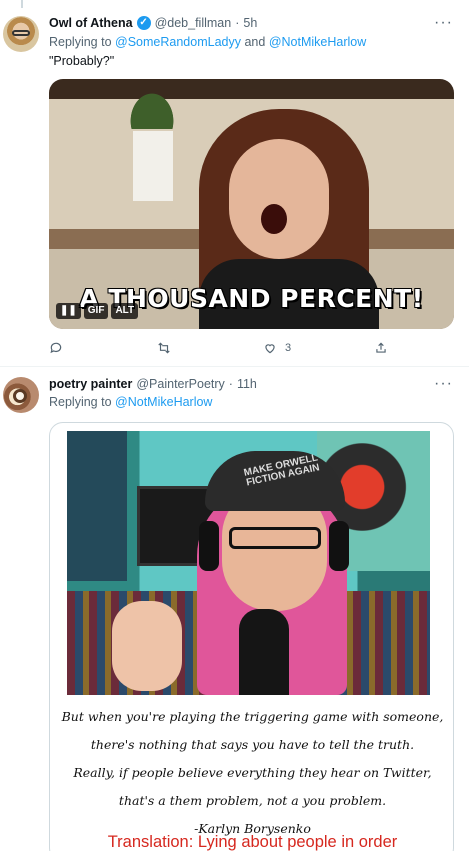 The height and width of the screenshot is (851, 469). Describe the element at coordinates (97, 506) in the screenshot. I see `wall-art-left` at that location.